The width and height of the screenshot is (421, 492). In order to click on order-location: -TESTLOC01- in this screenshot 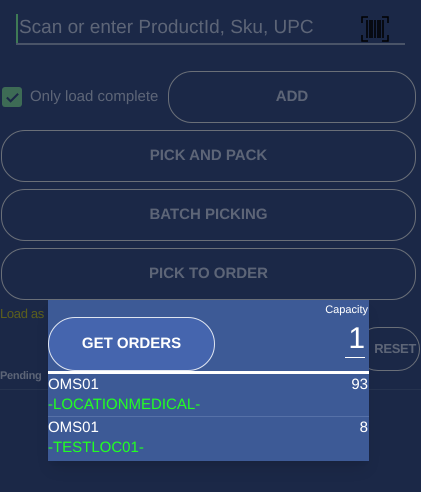, I will do `click(96, 448)`.